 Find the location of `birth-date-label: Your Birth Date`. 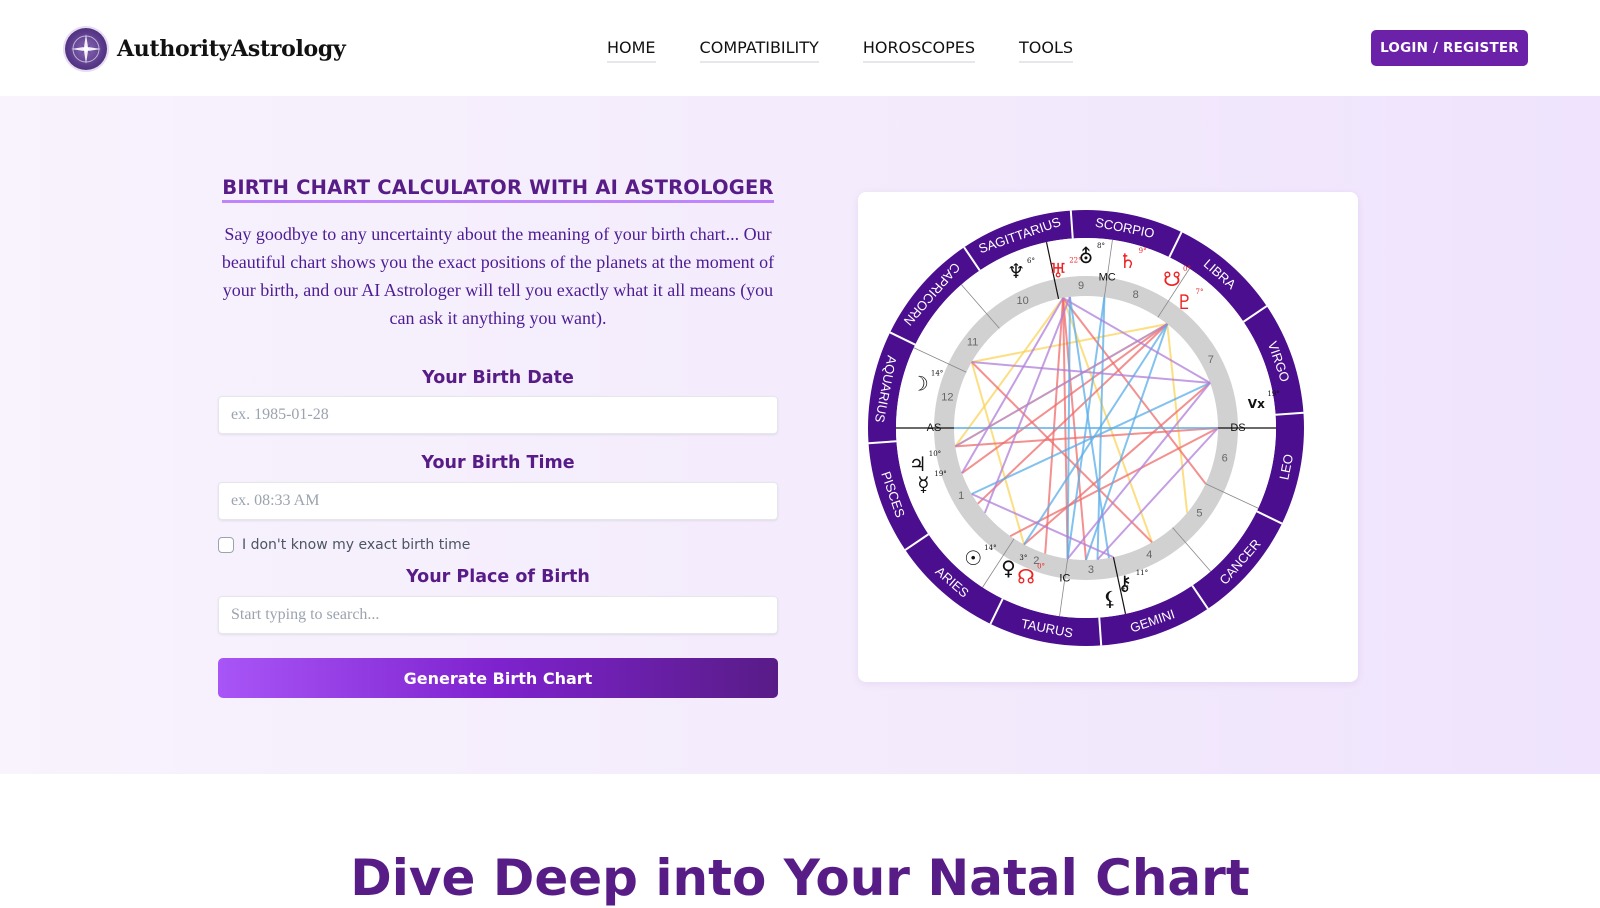

birth-date-label: Your Birth Date is located at coordinates (498, 378).